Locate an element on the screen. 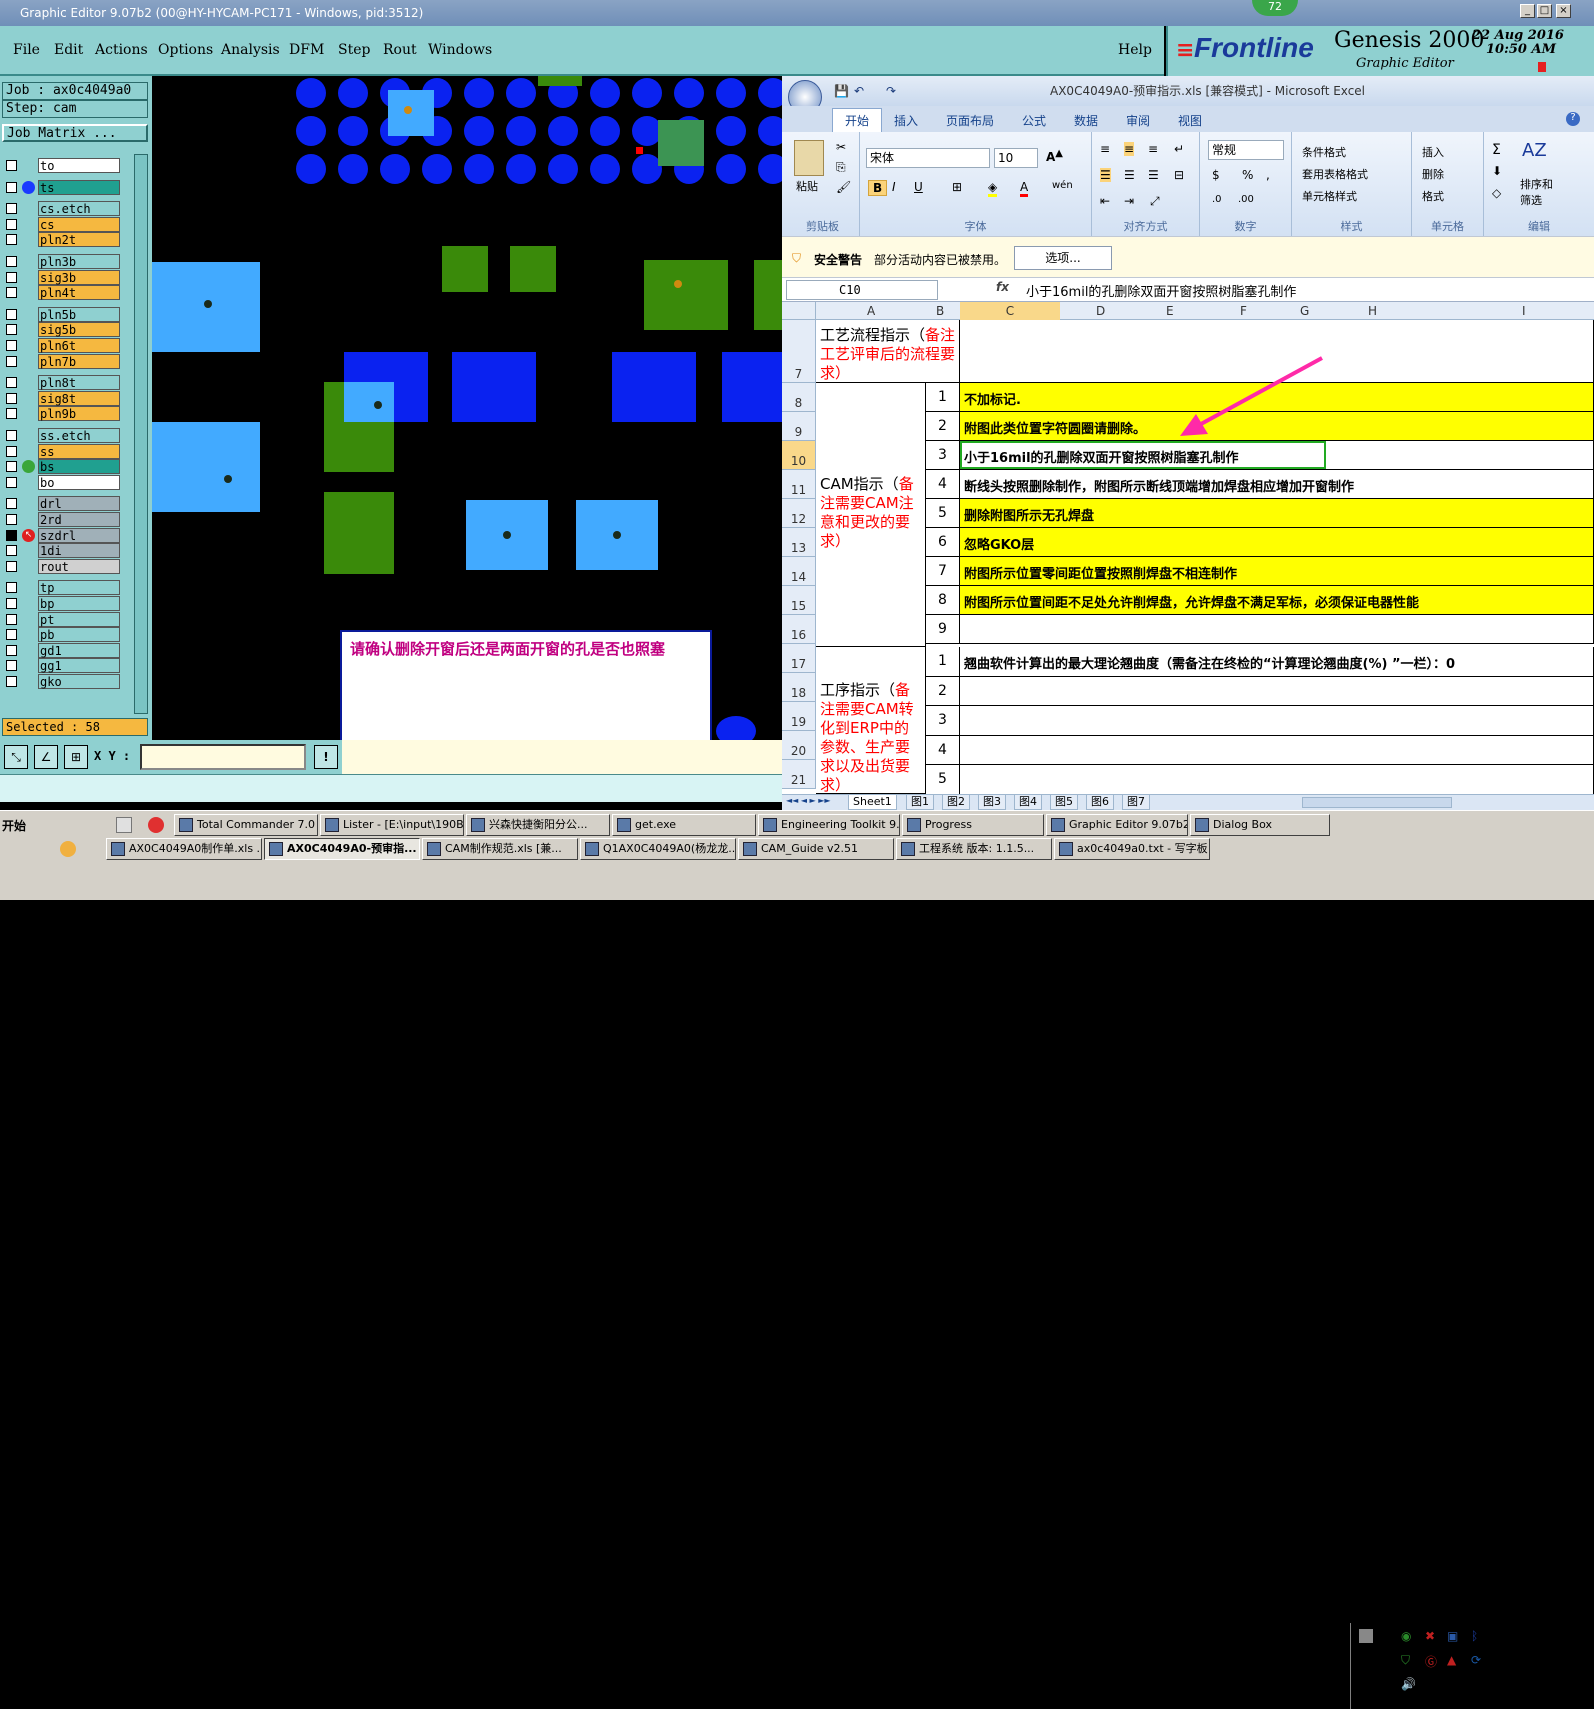 The image size is (1594, 1709). cut-icon: ✂ is located at coordinates (841, 147).